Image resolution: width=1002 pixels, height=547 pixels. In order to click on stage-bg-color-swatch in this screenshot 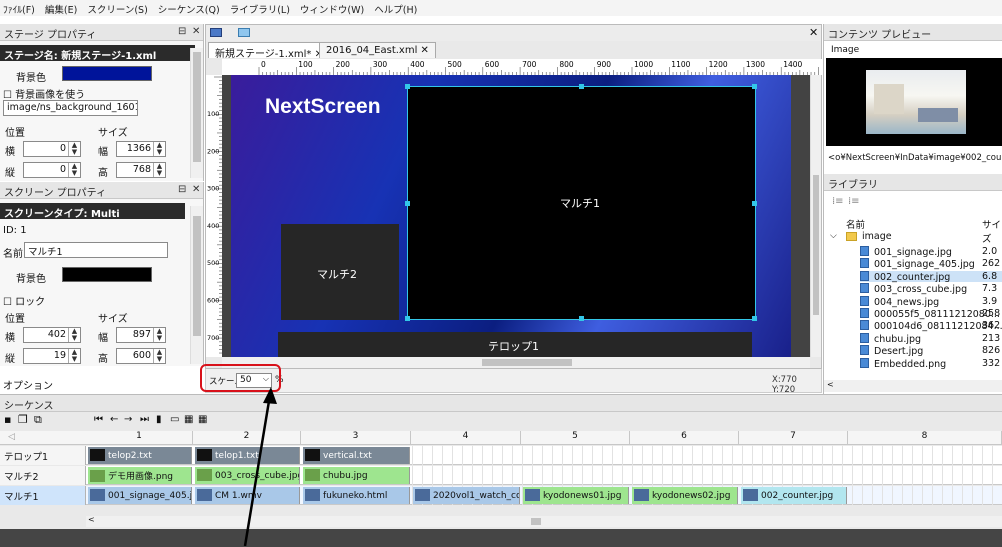, I will do `click(107, 73)`.